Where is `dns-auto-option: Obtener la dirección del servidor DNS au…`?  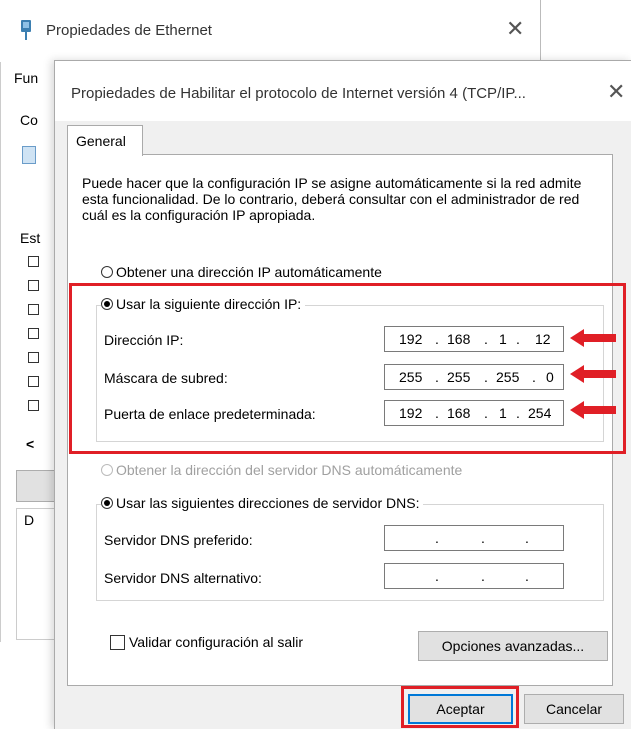 dns-auto-option: Obtener la dirección del servidor DNS au… is located at coordinates (281, 470).